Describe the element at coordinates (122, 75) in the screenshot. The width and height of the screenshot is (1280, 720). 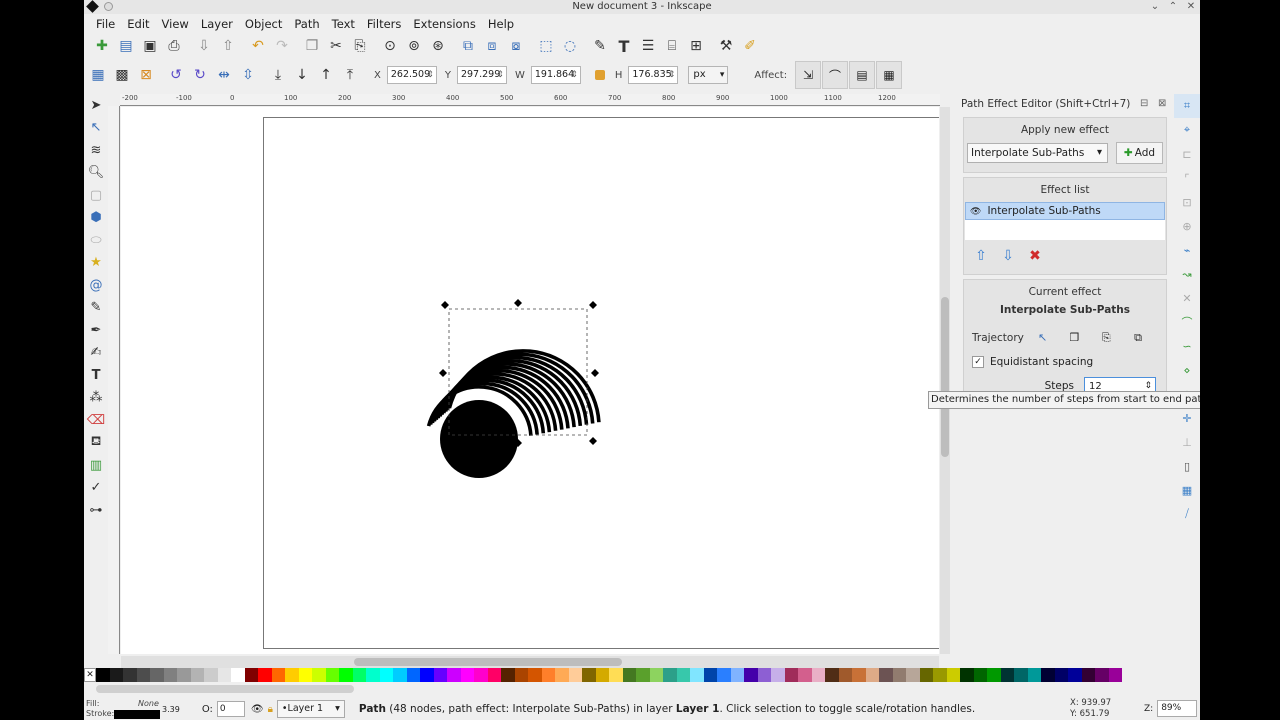
I see `select-all-layers-icon: ▩` at that location.